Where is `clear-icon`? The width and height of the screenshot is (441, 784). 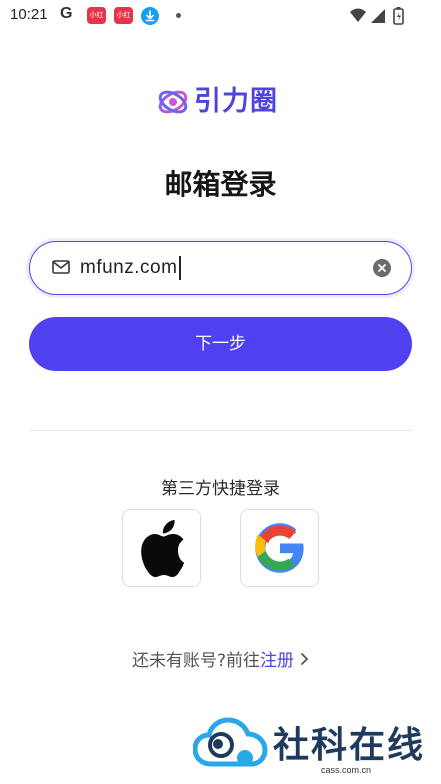
clear-icon is located at coordinates (382, 268).